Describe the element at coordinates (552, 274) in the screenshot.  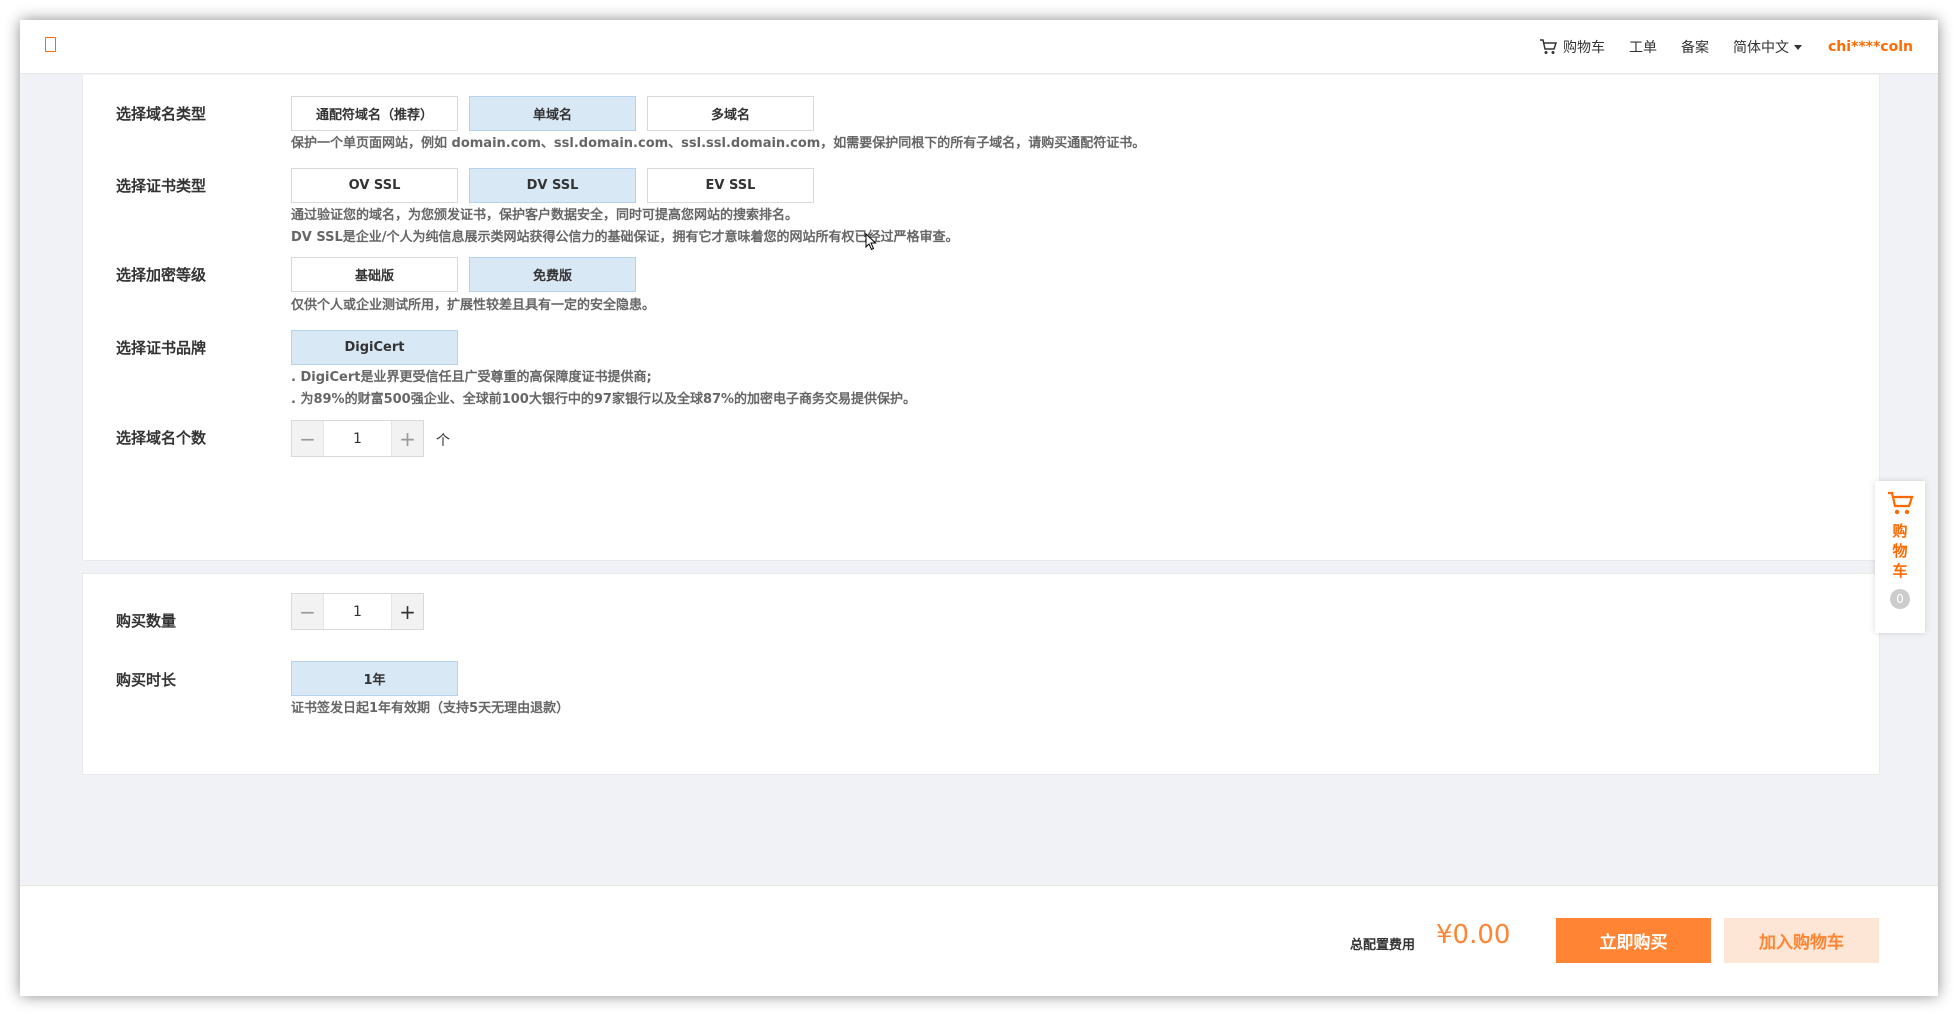
I see `encryption-level-option-free: 免费版` at that location.